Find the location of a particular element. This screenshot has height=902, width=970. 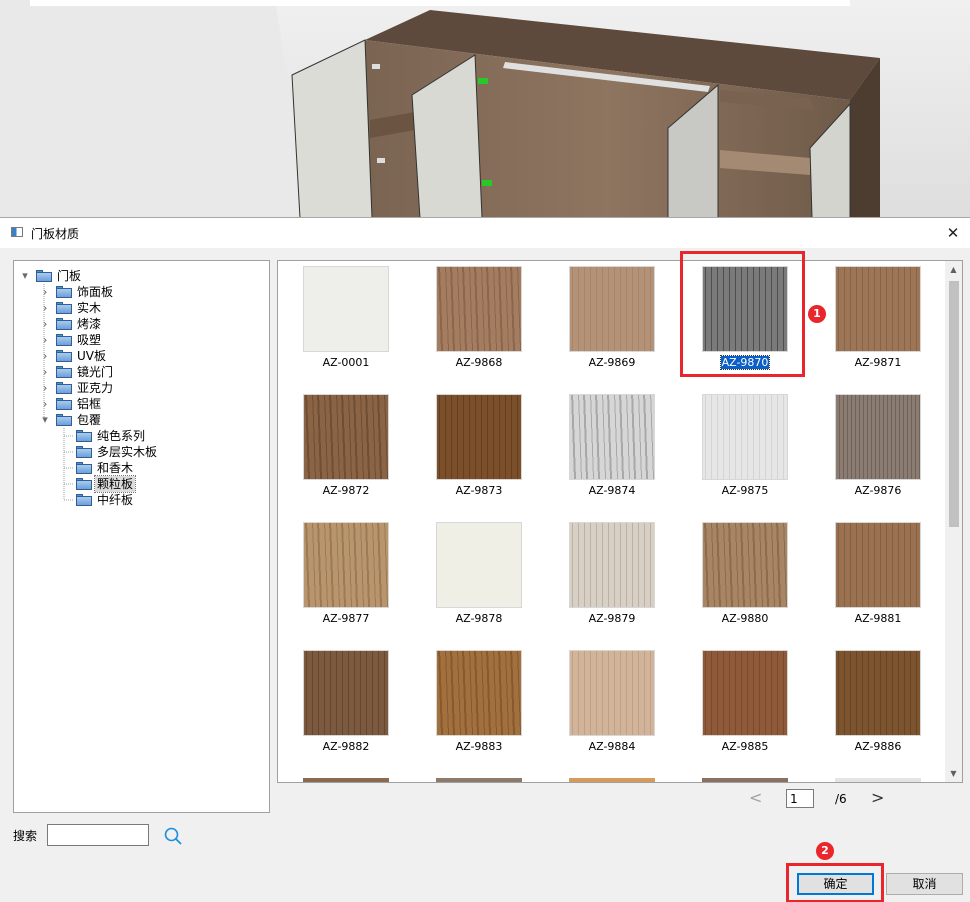

material-code-label: AZ-9884 is located at coordinates (612, 747).